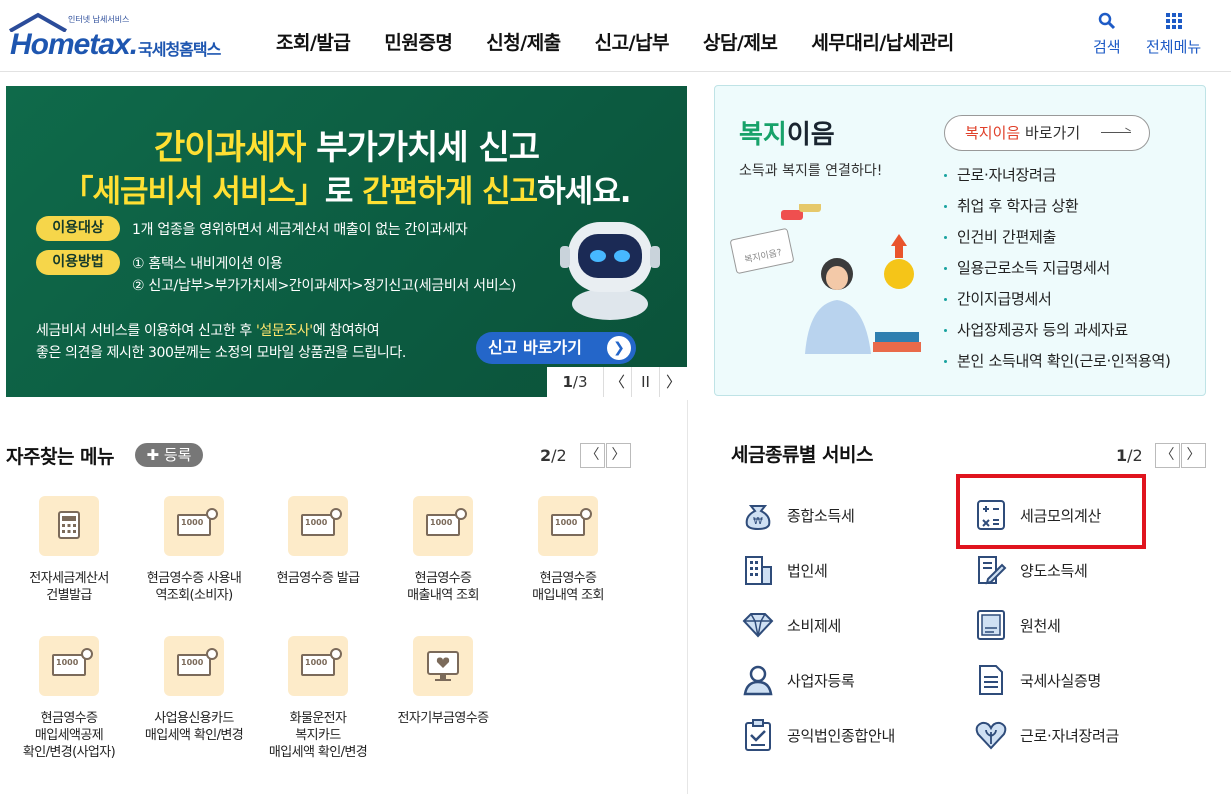 This screenshot has width=1231, height=794. What do you see at coordinates (1167, 455) in the screenshot?
I see `tax-prev-button: 〈` at bounding box center [1167, 455].